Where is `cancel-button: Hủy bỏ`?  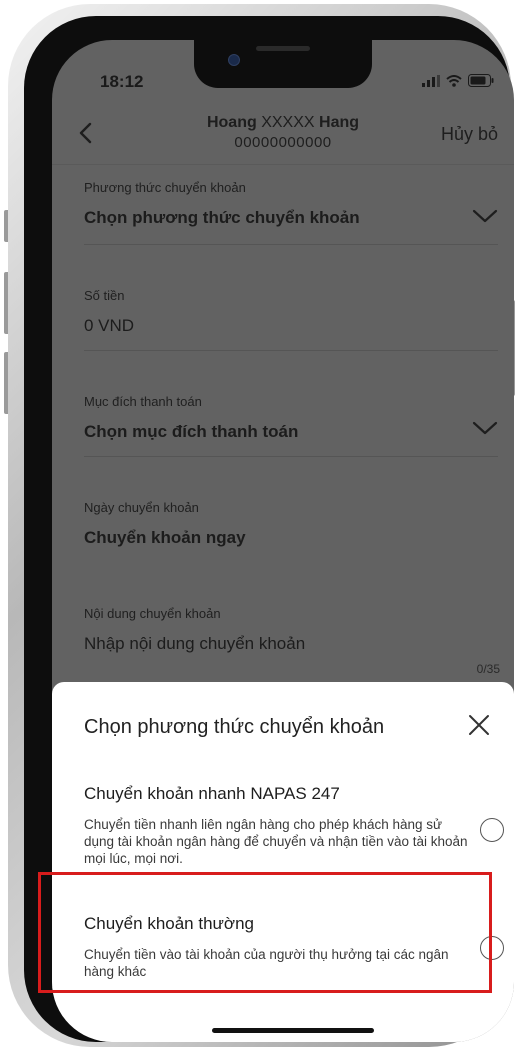
cancel-button: Hủy bỏ is located at coordinates (469, 134).